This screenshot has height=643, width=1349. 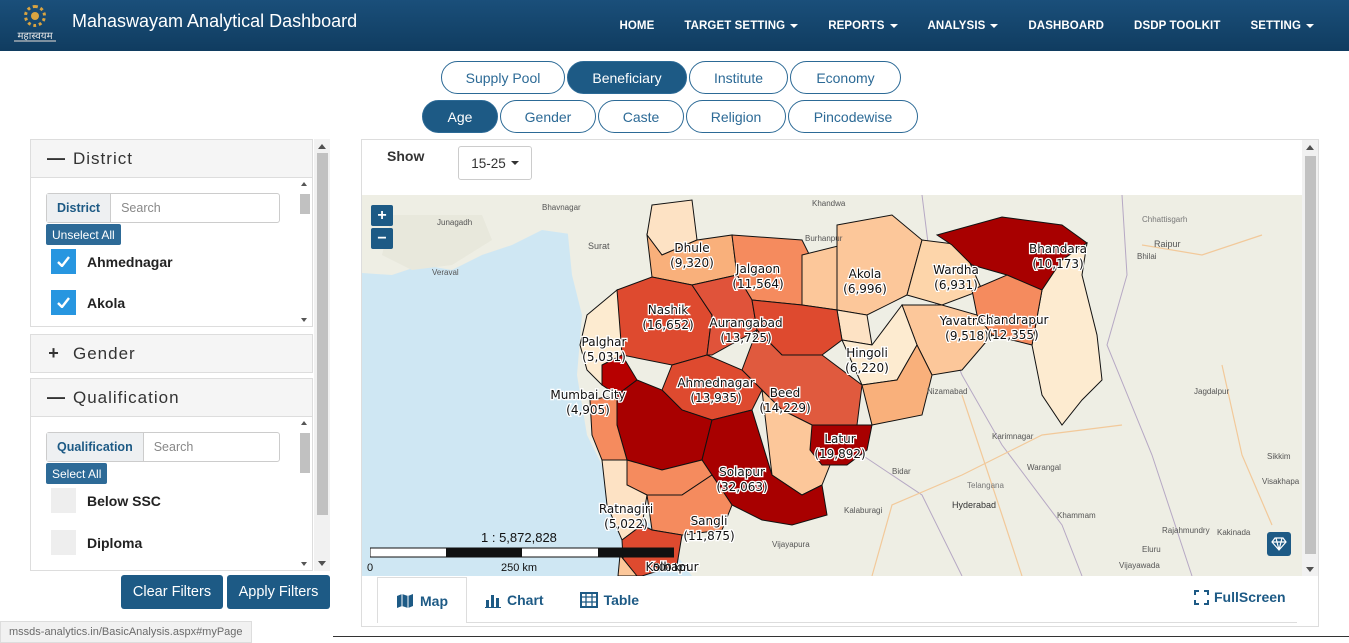 I want to click on district-value-label: (4,905), so click(x=588, y=410).